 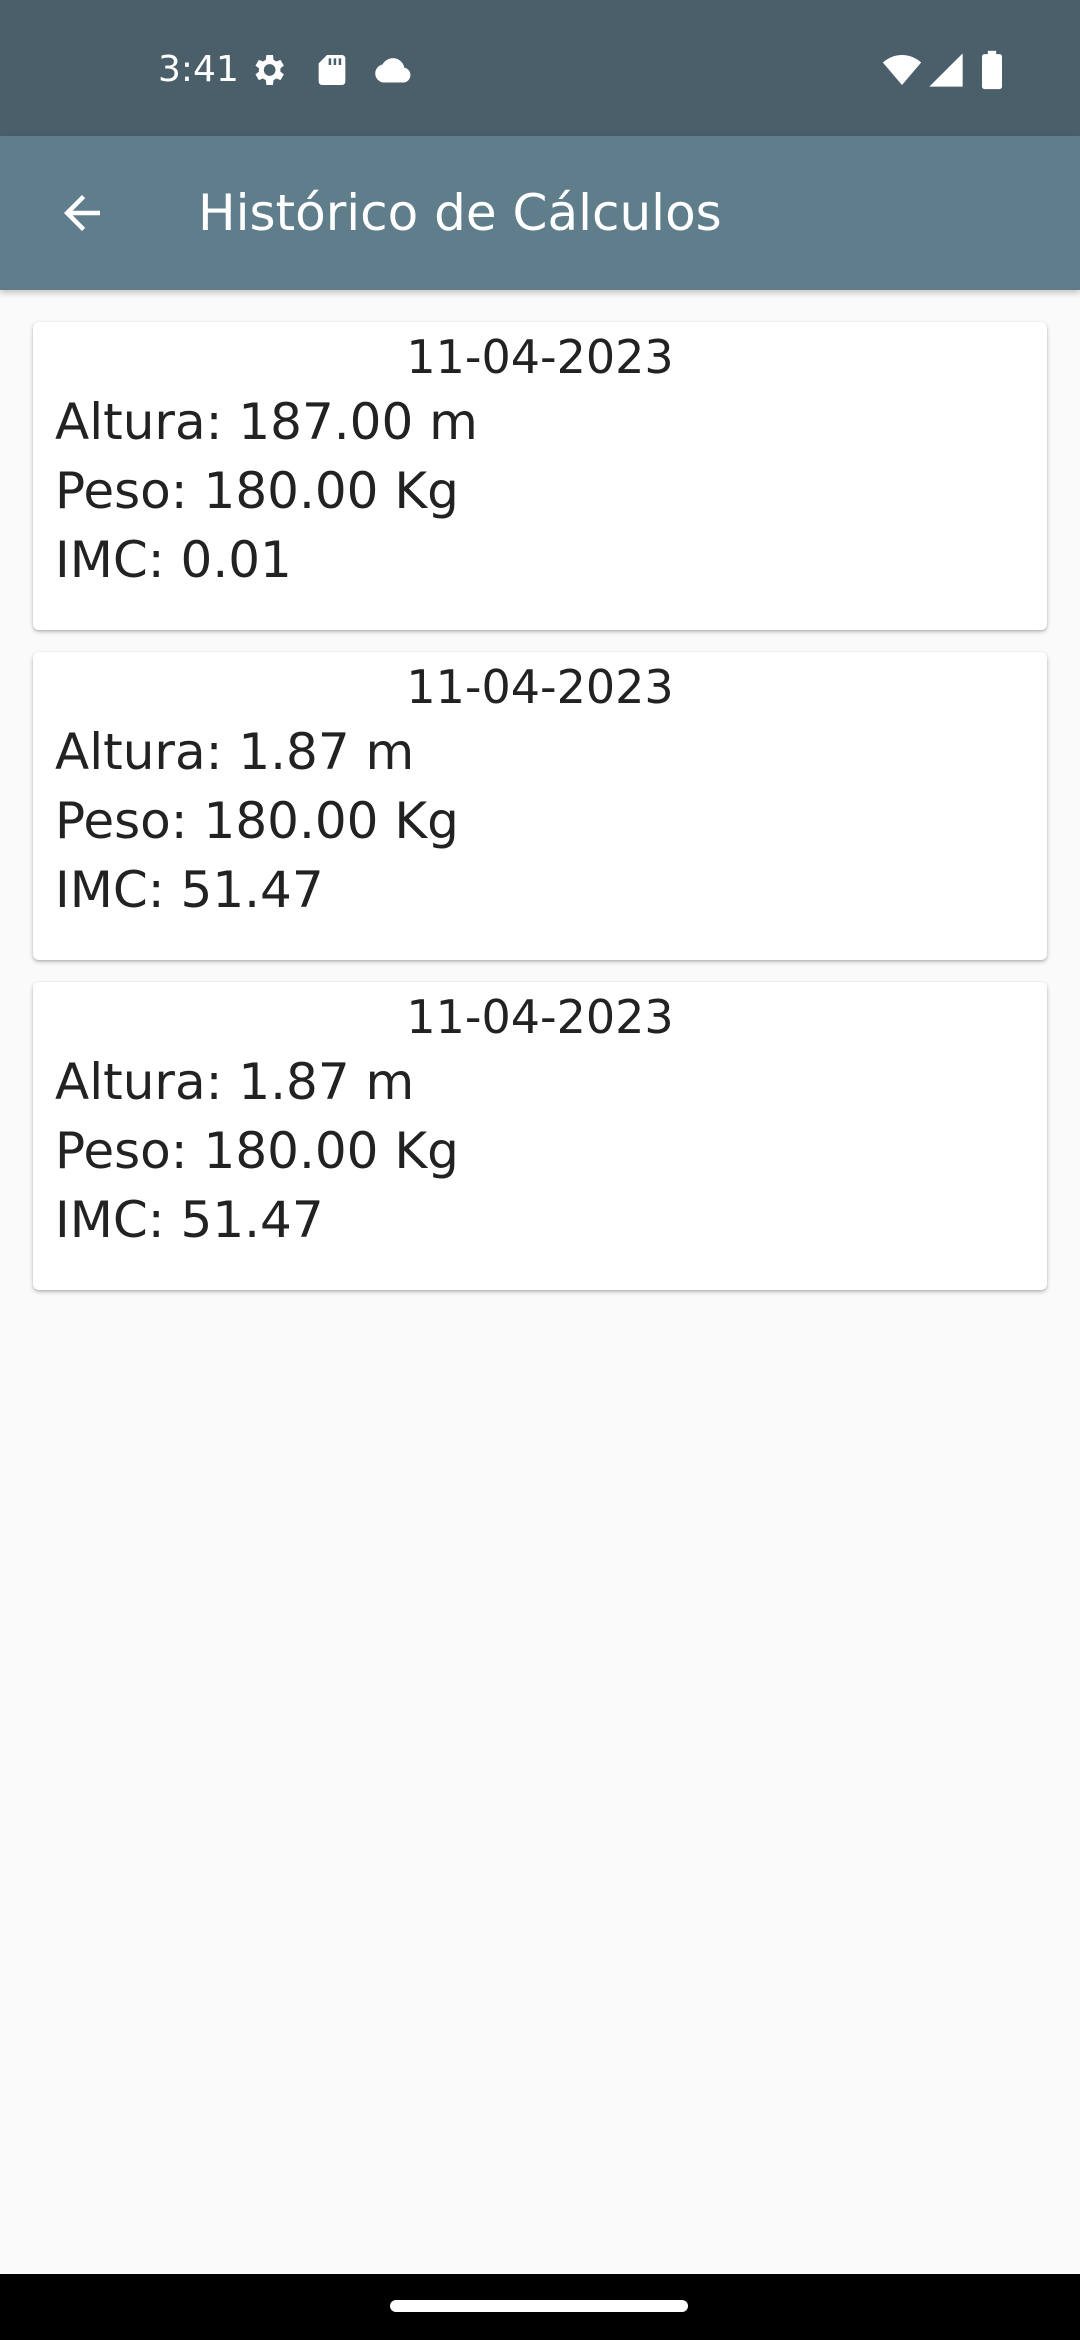 I want to click on cell-signal-icon, so click(x=946, y=70).